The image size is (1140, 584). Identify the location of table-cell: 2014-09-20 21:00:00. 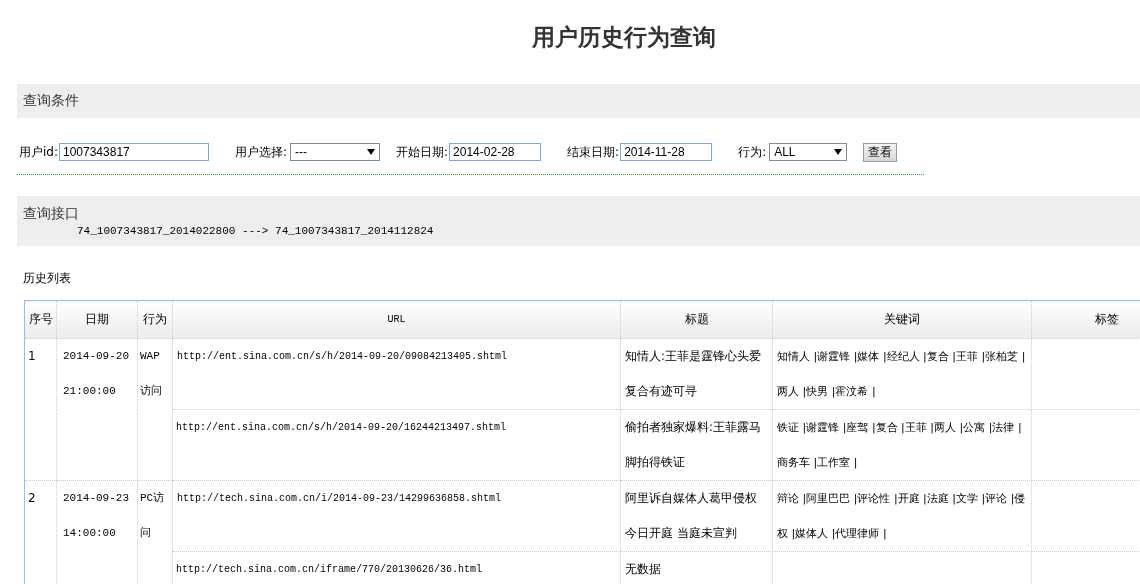
(97, 409).